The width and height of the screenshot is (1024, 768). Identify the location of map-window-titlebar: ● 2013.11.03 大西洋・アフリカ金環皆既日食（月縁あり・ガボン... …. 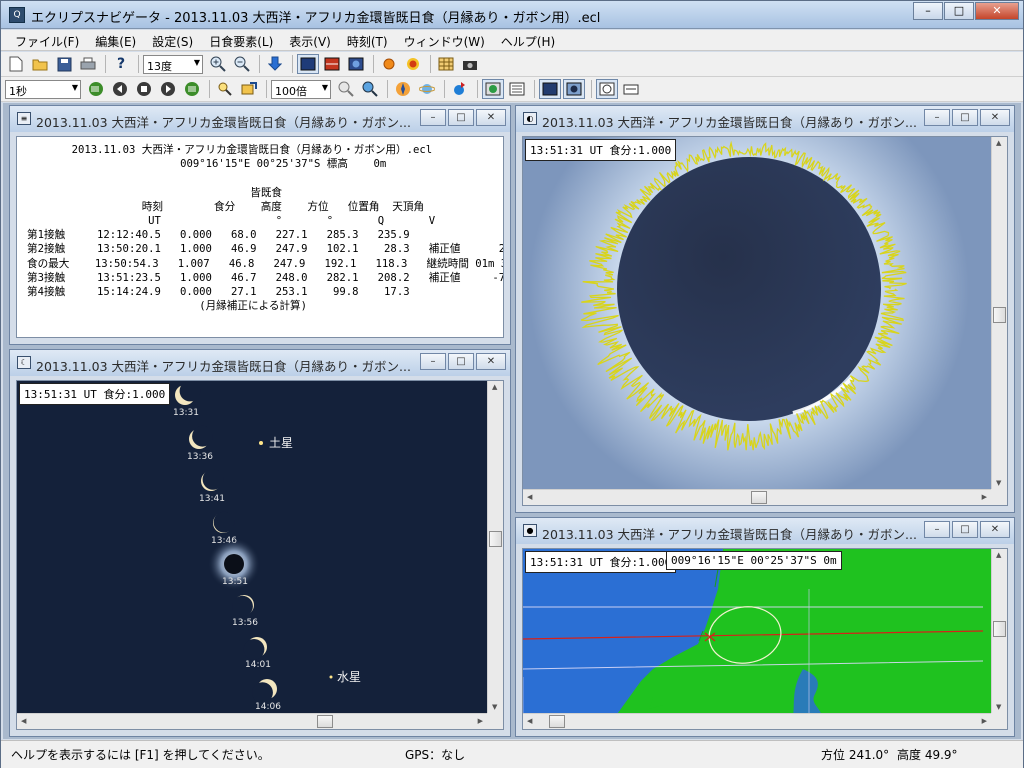
(765, 531).